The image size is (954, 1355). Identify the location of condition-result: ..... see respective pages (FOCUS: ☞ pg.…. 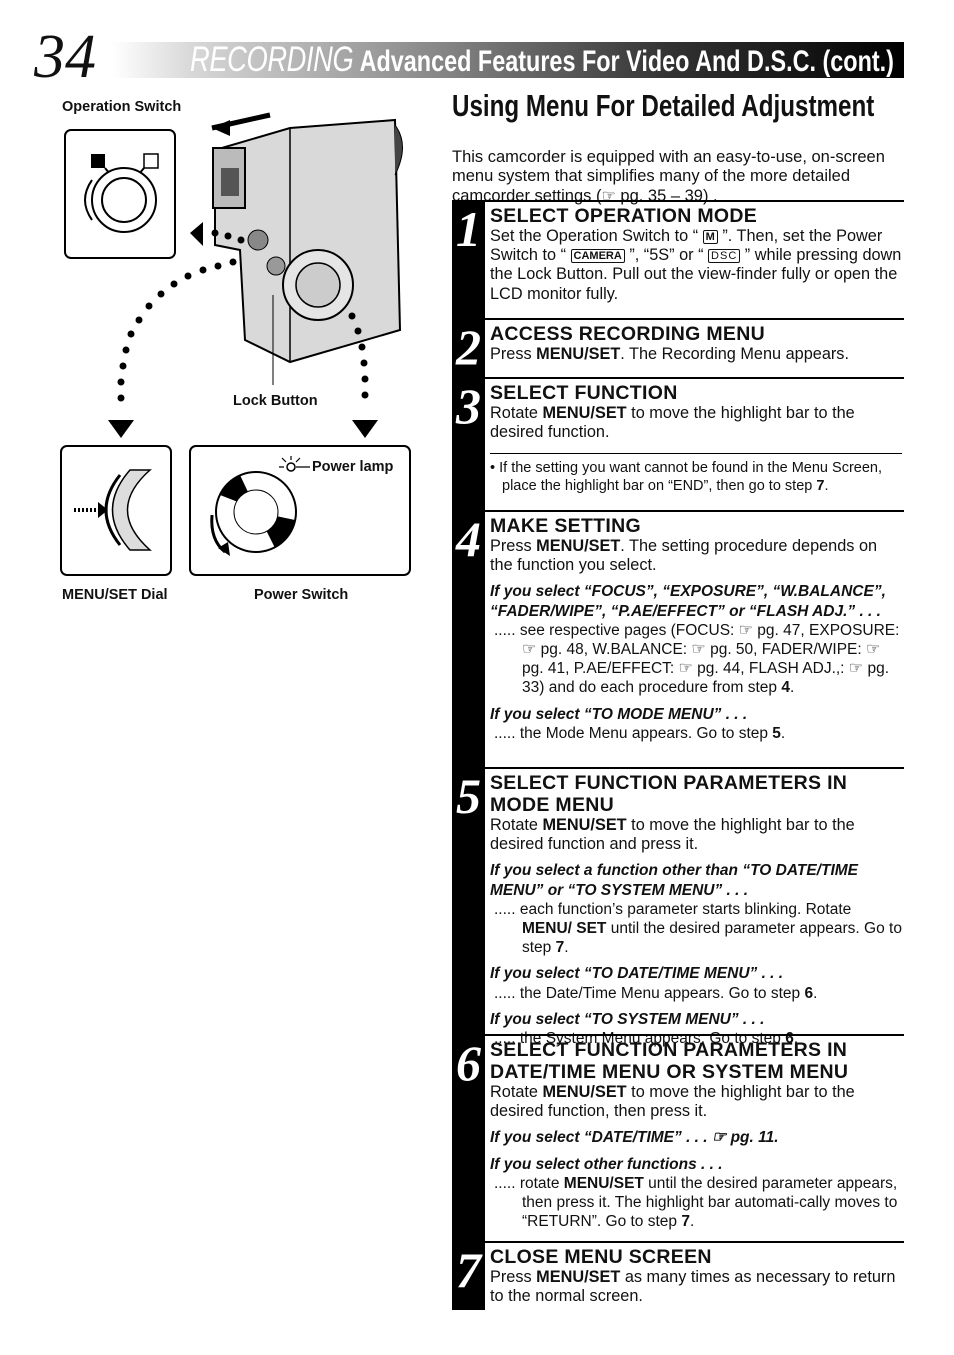
(696, 659).